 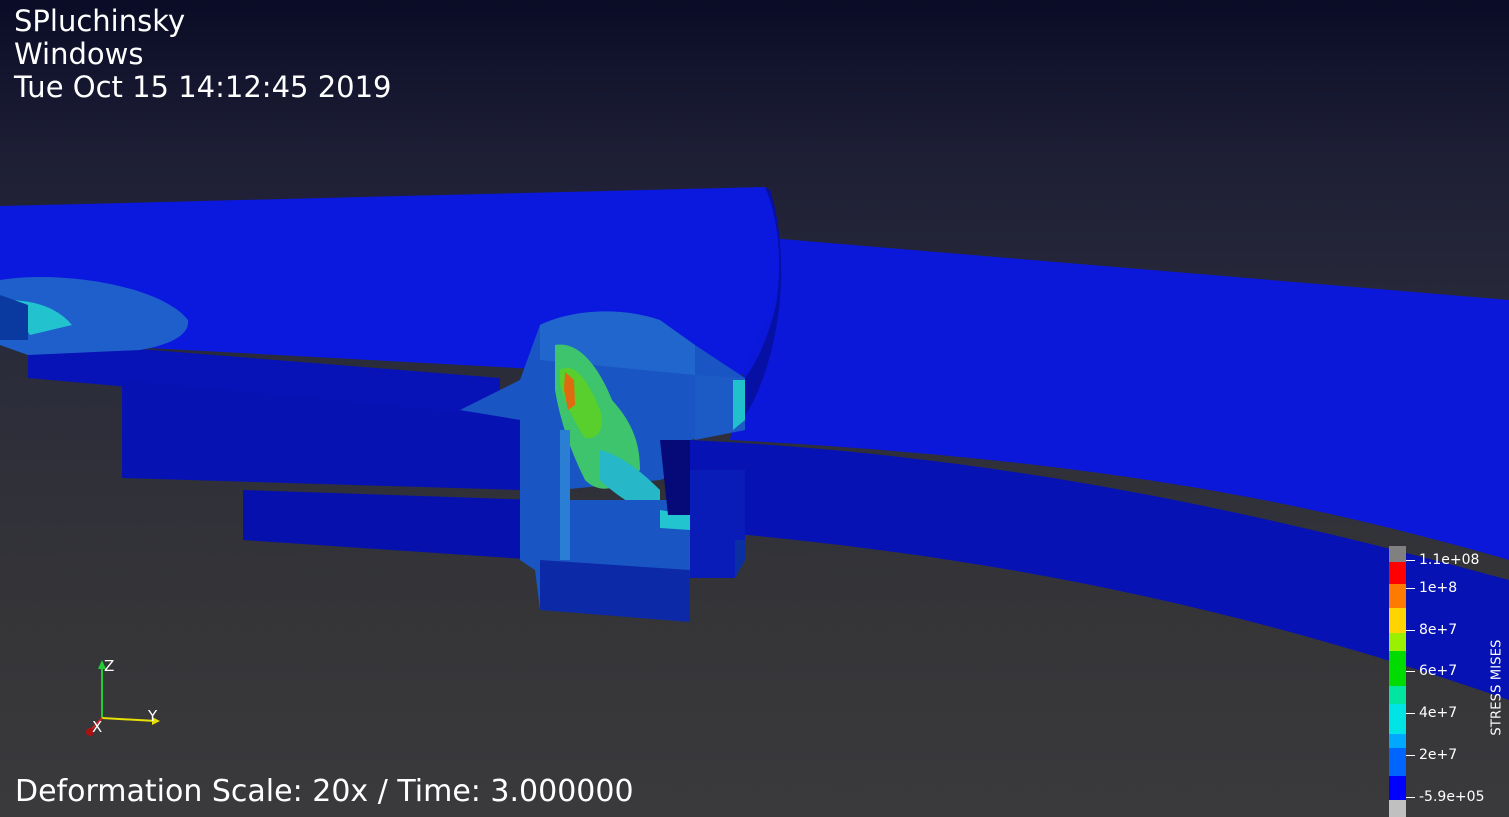 I want to click on legend-label: 6e+7, so click(x=1438, y=671).